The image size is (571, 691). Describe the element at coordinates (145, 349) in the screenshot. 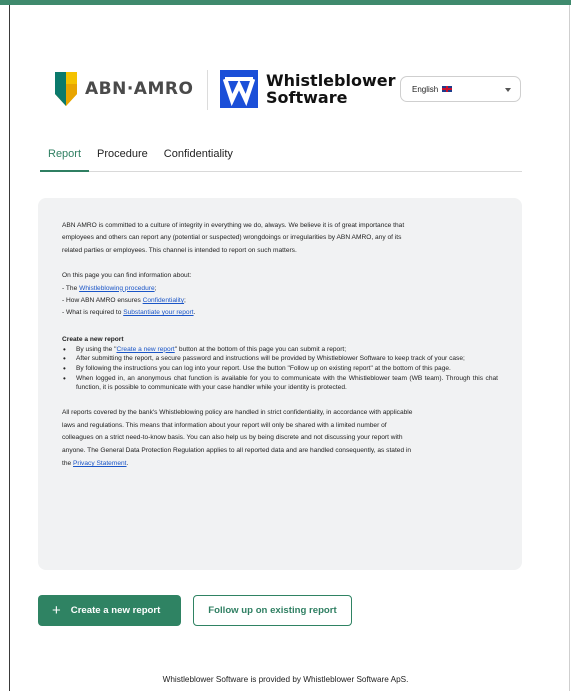

I see `create-new-report-link: Create a new report` at that location.